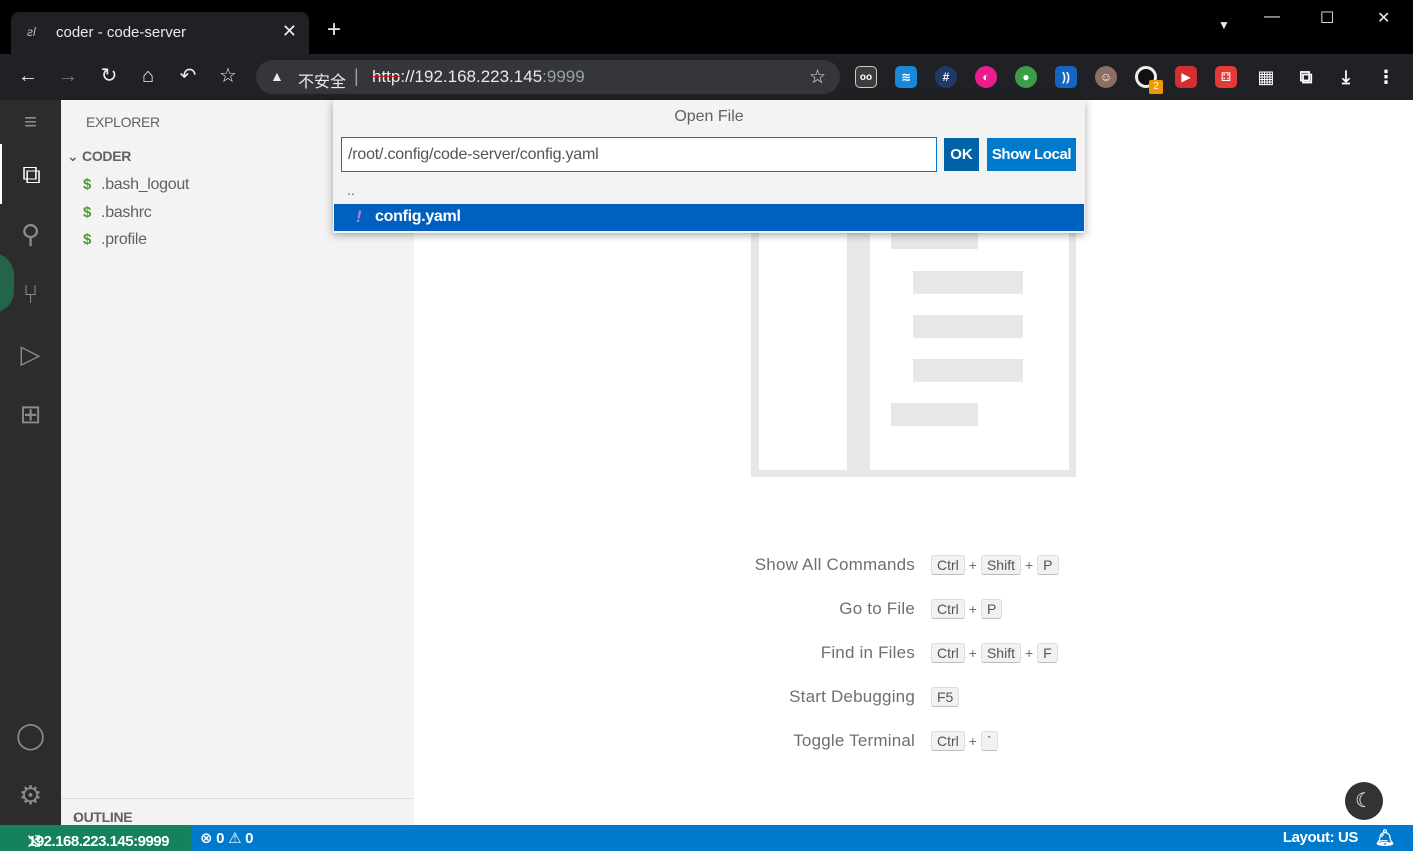  Describe the element at coordinates (123, 122) in the screenshot. I see `sidebar-header: EXPLORER` at that location.